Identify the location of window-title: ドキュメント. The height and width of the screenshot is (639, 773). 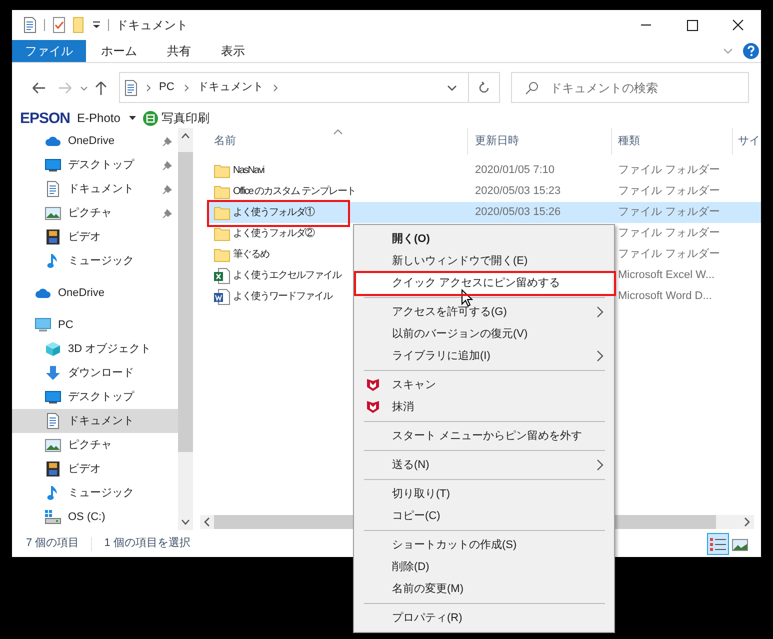
(152, 25).